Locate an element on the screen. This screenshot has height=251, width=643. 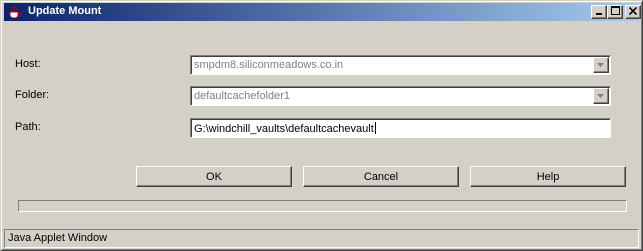
progress-bar is located at coordinates (322, 206).